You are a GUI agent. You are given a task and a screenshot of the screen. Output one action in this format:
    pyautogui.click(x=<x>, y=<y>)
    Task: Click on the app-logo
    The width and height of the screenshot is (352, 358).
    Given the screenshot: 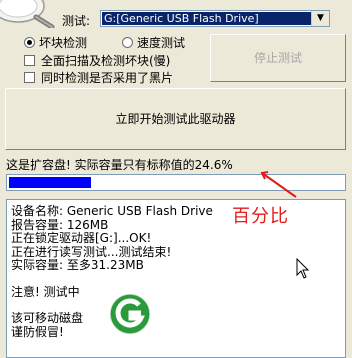 What is the action you would take?
    pyautogui.click(x=28, y=15)
    